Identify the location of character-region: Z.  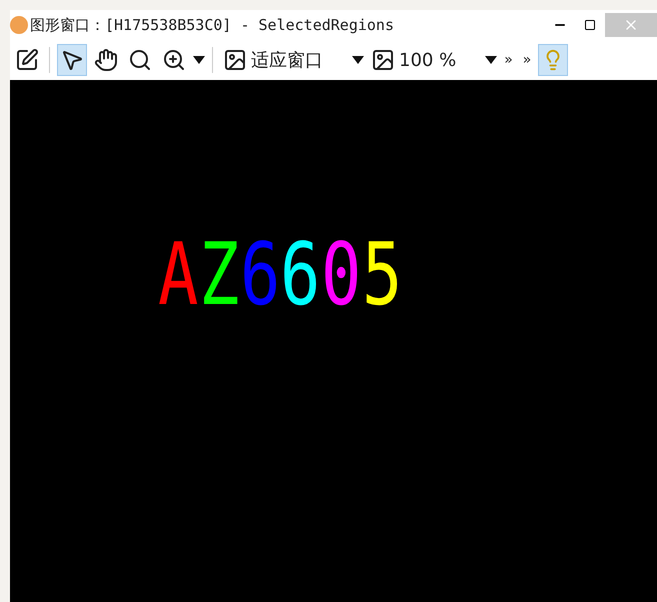
(219, 275).